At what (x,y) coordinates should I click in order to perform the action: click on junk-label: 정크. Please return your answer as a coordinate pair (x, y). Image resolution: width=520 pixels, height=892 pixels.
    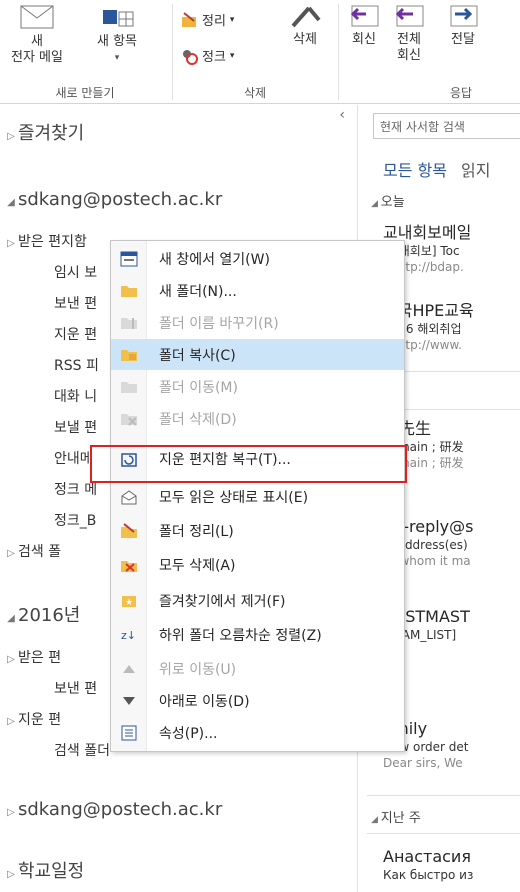
    Looking at the image, I should click on (214, 57).